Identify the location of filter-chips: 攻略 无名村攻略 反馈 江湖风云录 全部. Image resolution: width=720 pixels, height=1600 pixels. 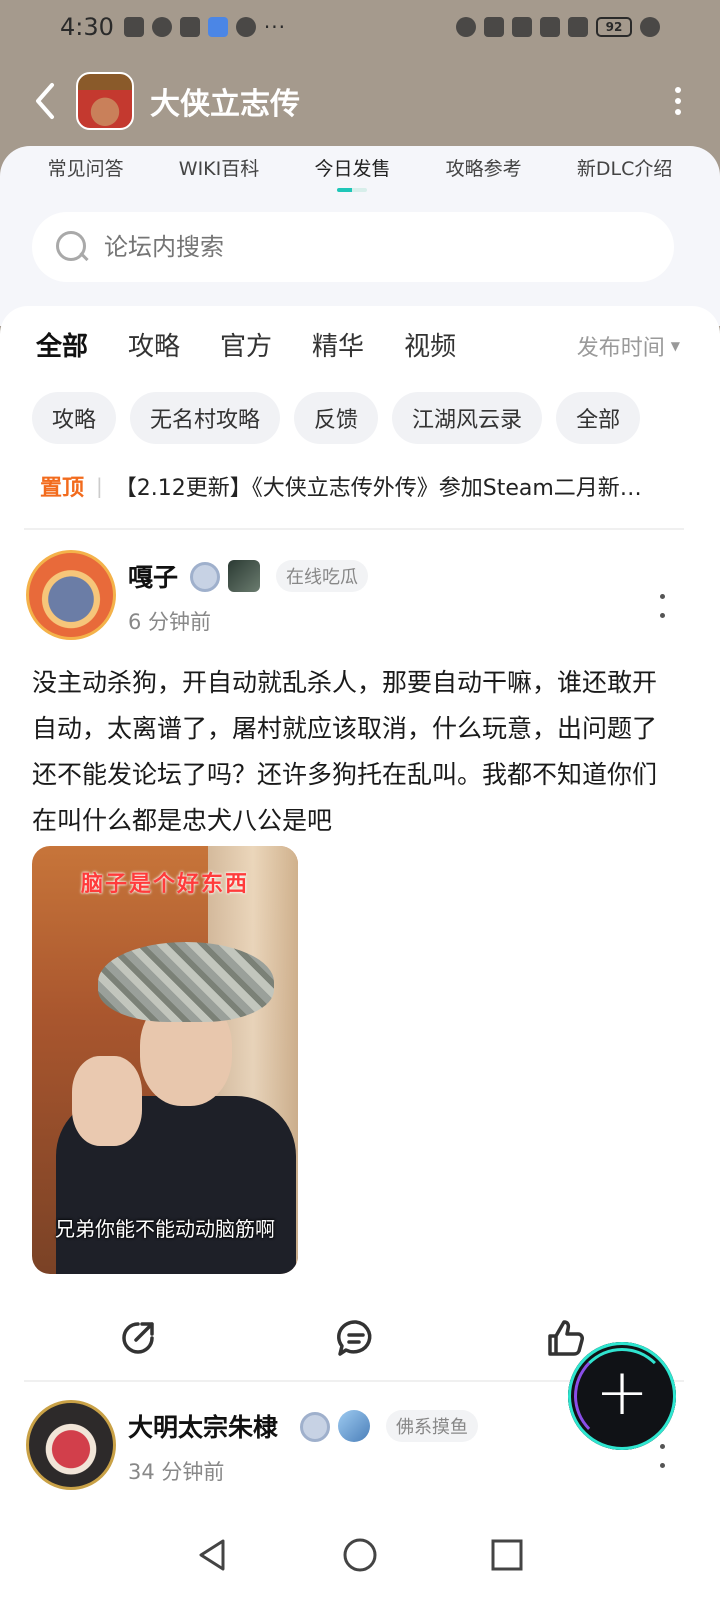
(336, 418).